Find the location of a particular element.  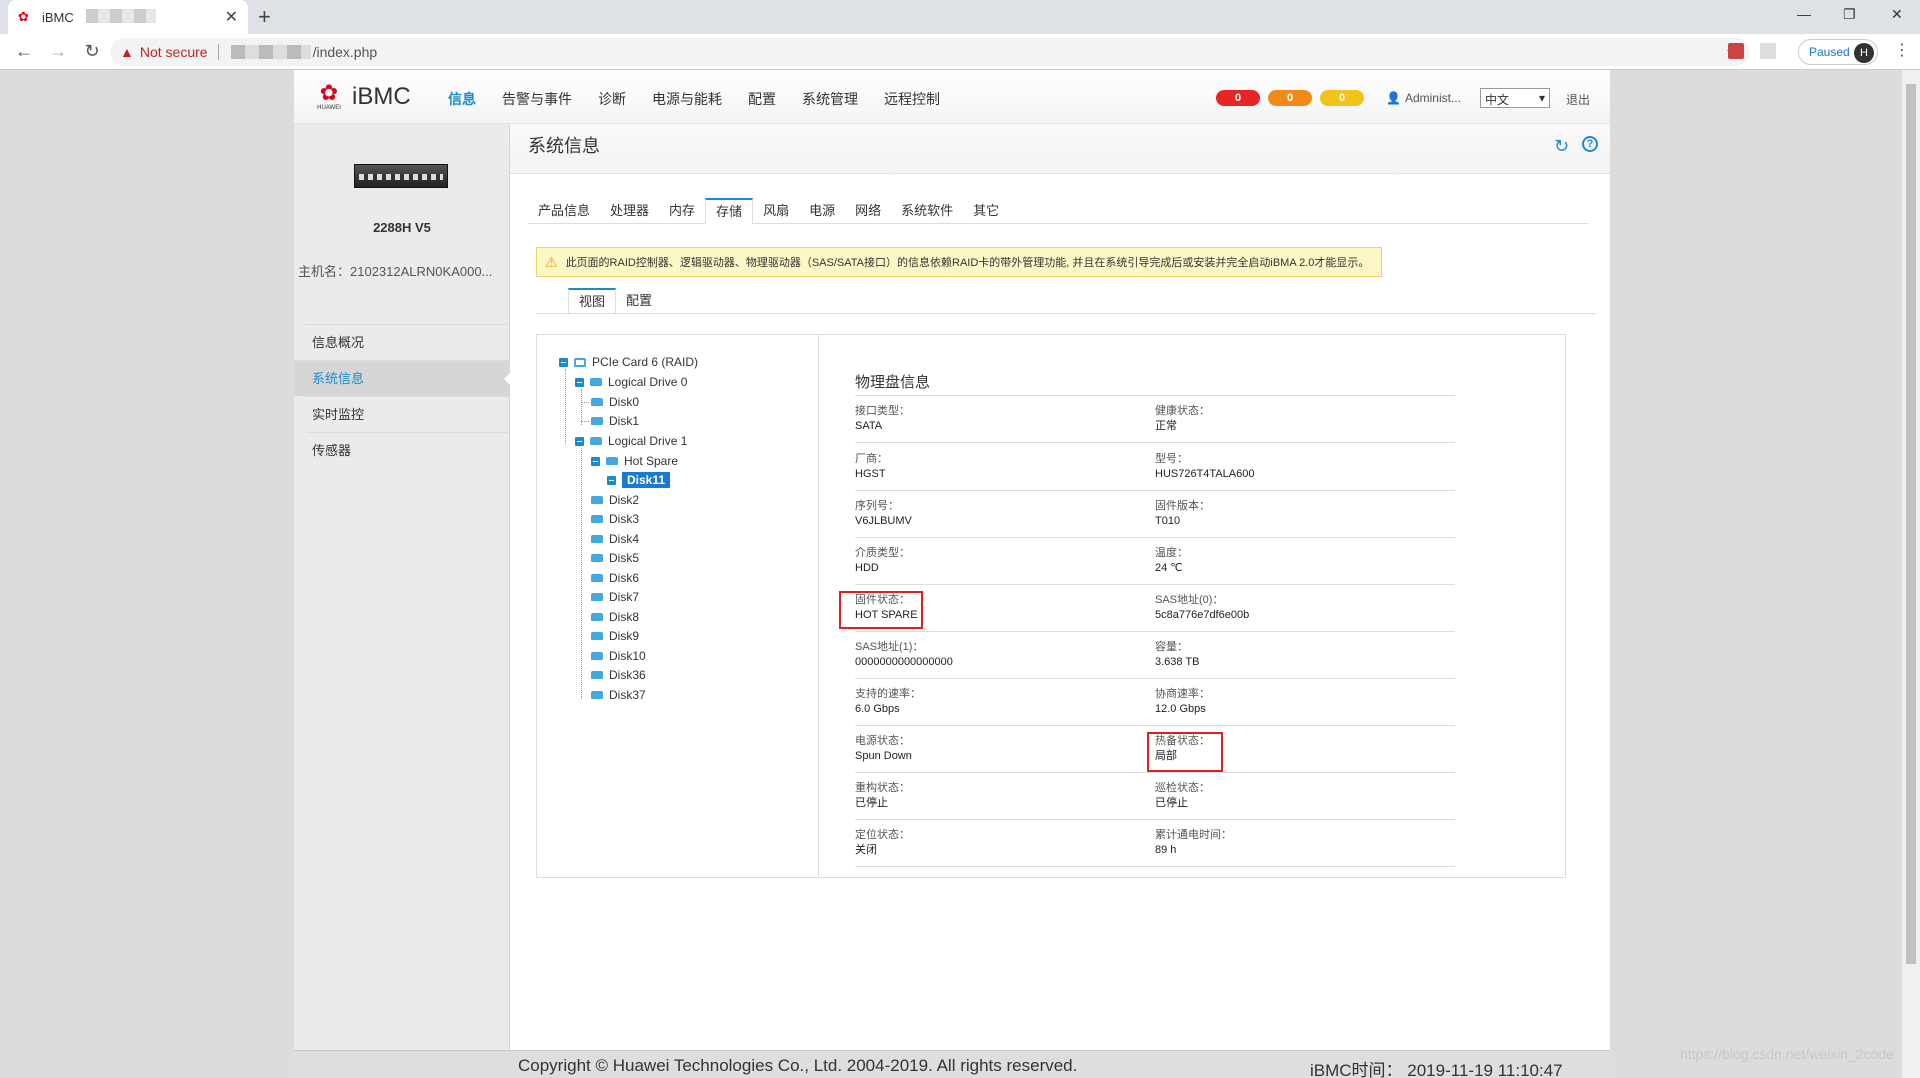

tree-node-disk: Disk6 is located at coordinates (615, 578).